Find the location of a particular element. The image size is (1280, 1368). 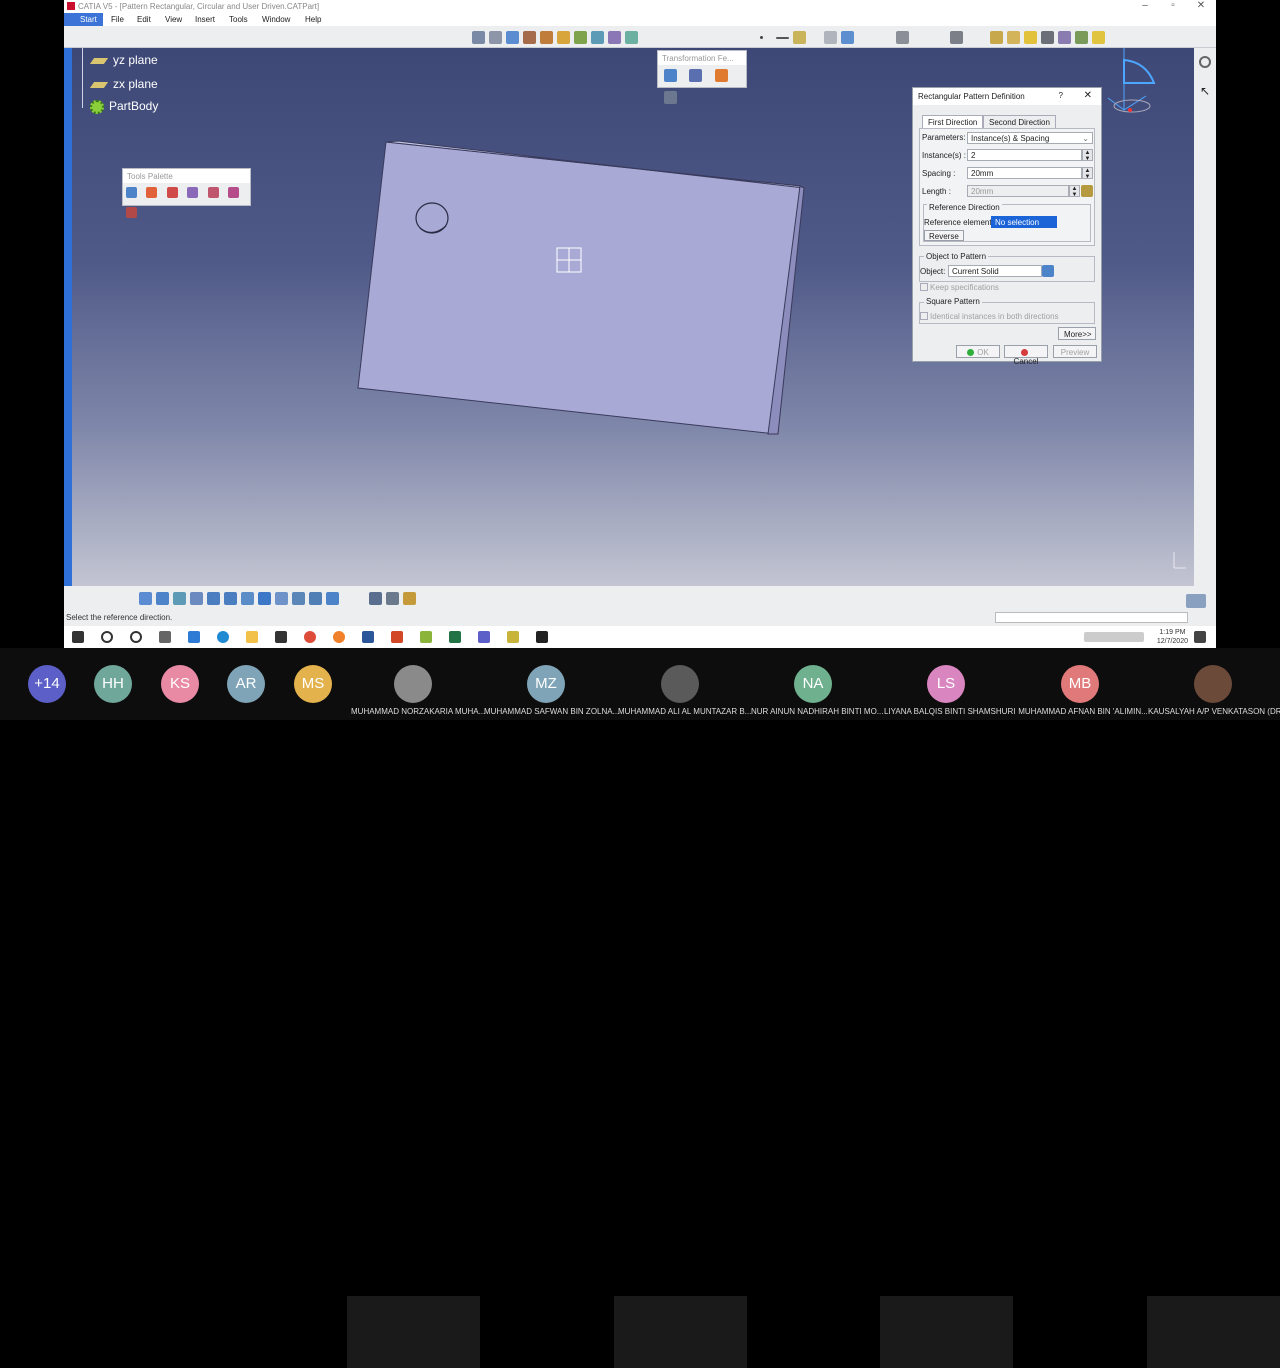

file-explorer-icon is located at coordinates (252, 637).